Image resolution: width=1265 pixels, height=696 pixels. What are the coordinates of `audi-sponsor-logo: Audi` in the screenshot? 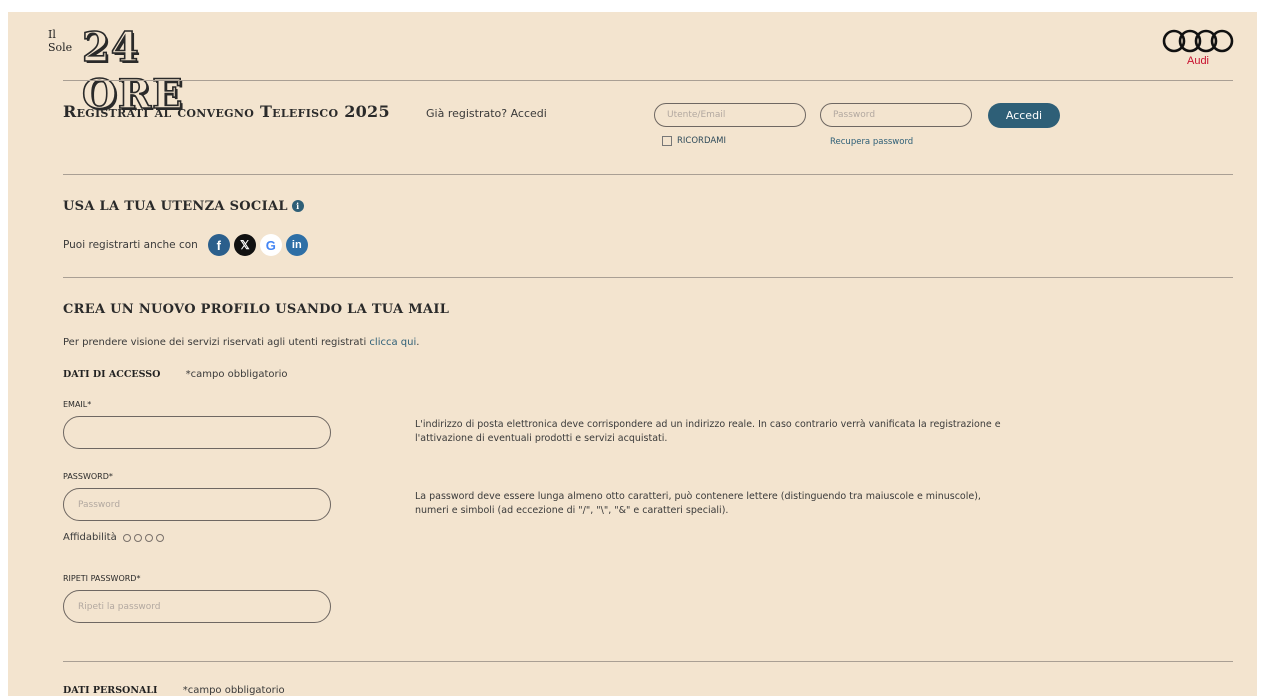 It's located at (1198, 47).